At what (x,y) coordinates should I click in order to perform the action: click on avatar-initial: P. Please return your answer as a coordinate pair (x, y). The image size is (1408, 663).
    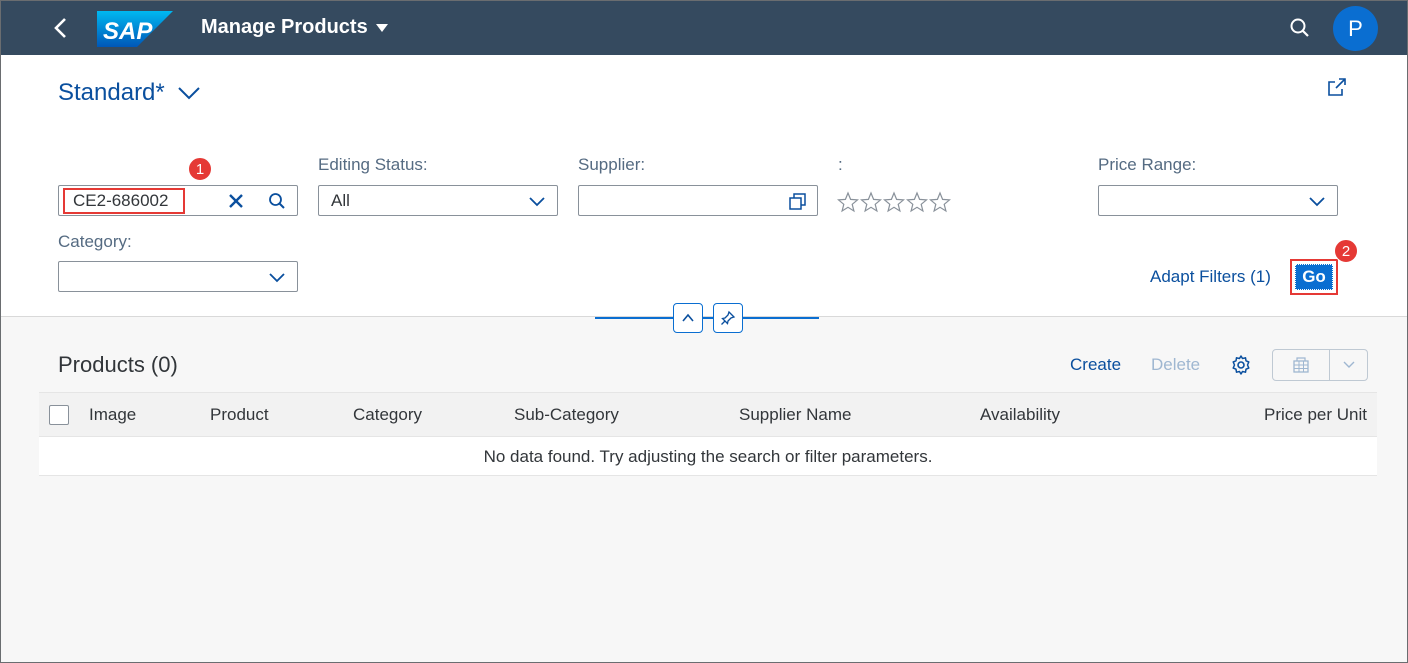
    Looking at the image, I should click on (1355, 28).